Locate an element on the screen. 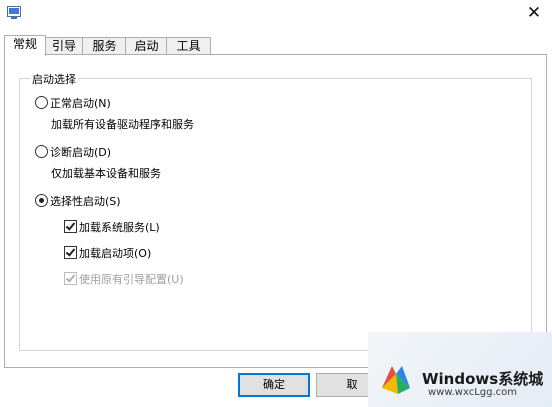 The height and width of the screenshot is (407, 552). tab-general: 常规 is located at coordinates (25, 45).